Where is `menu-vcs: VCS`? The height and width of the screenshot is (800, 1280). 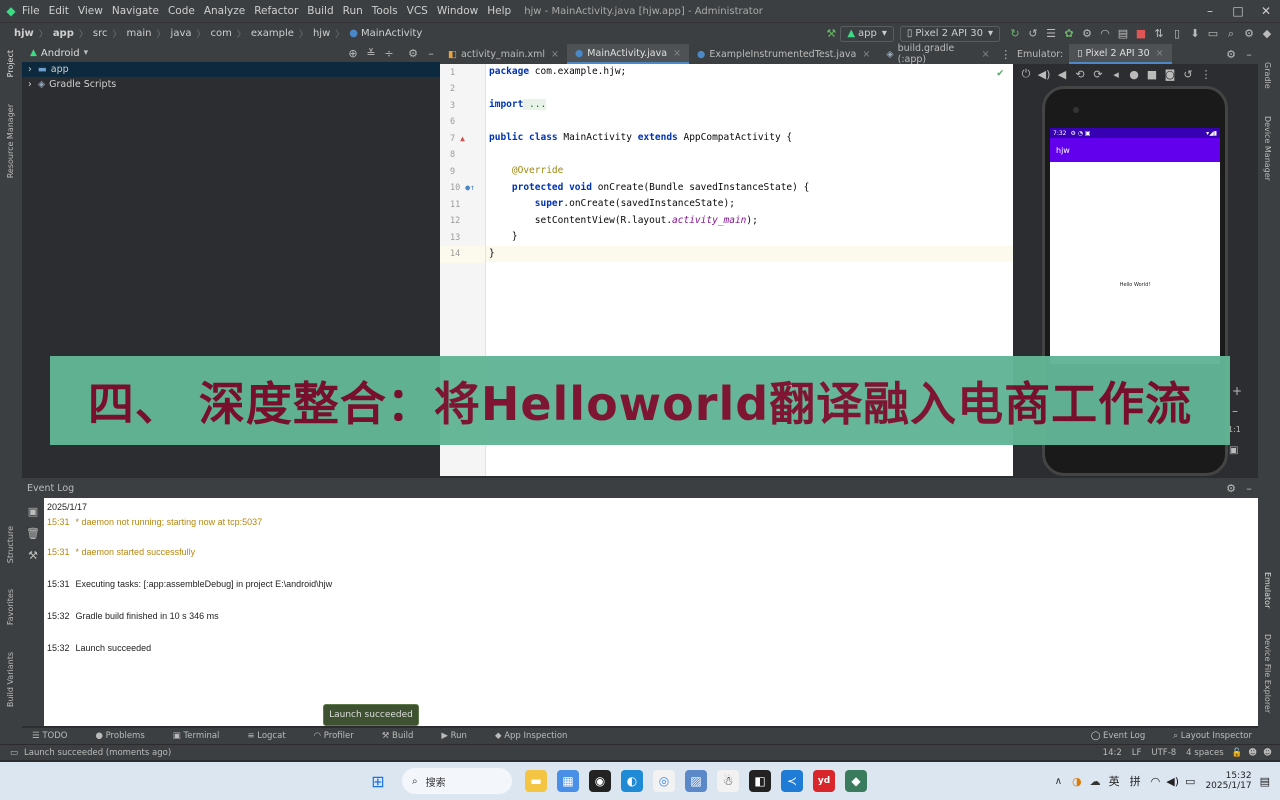
menu-vcs: VCS is located at coordinates (417, 11).